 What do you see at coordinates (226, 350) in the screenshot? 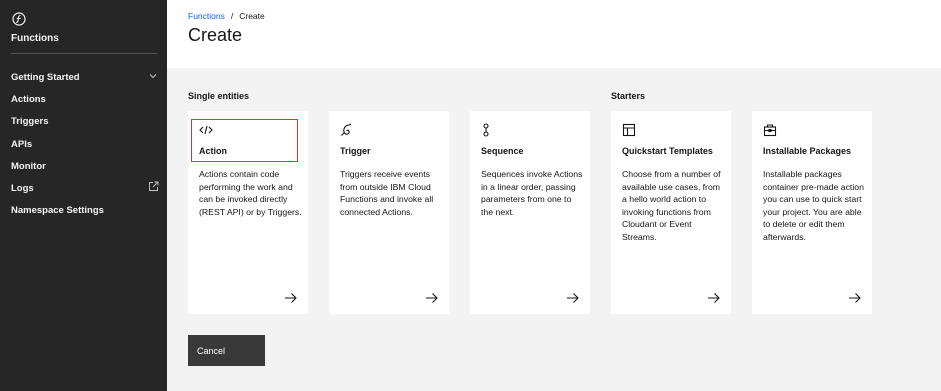
I see `cancel-button: Cancel` at bounding box center [226, 350].